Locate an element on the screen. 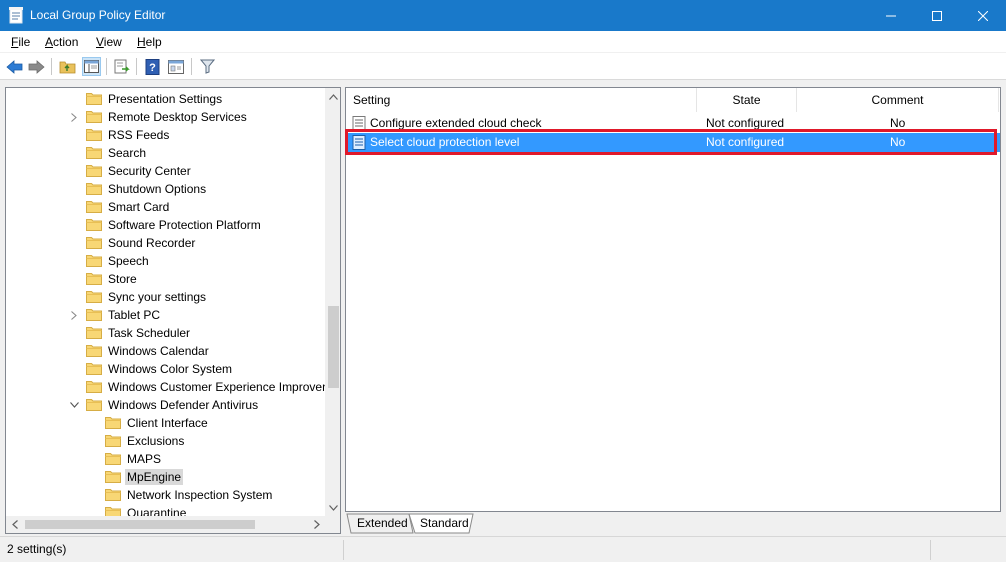 The height and width of the screenshot is (562, 1006). scroll-up-arrow is located at coordinates (332, 96).